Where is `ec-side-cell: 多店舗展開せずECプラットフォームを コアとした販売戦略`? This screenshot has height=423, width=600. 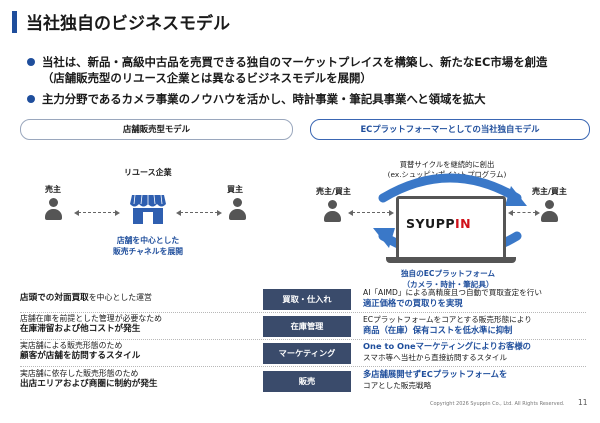 ec-side-cell: 多店舗展開せずECプラットフォームを コアとした販売戦略 is located at coordinates (475, 380).